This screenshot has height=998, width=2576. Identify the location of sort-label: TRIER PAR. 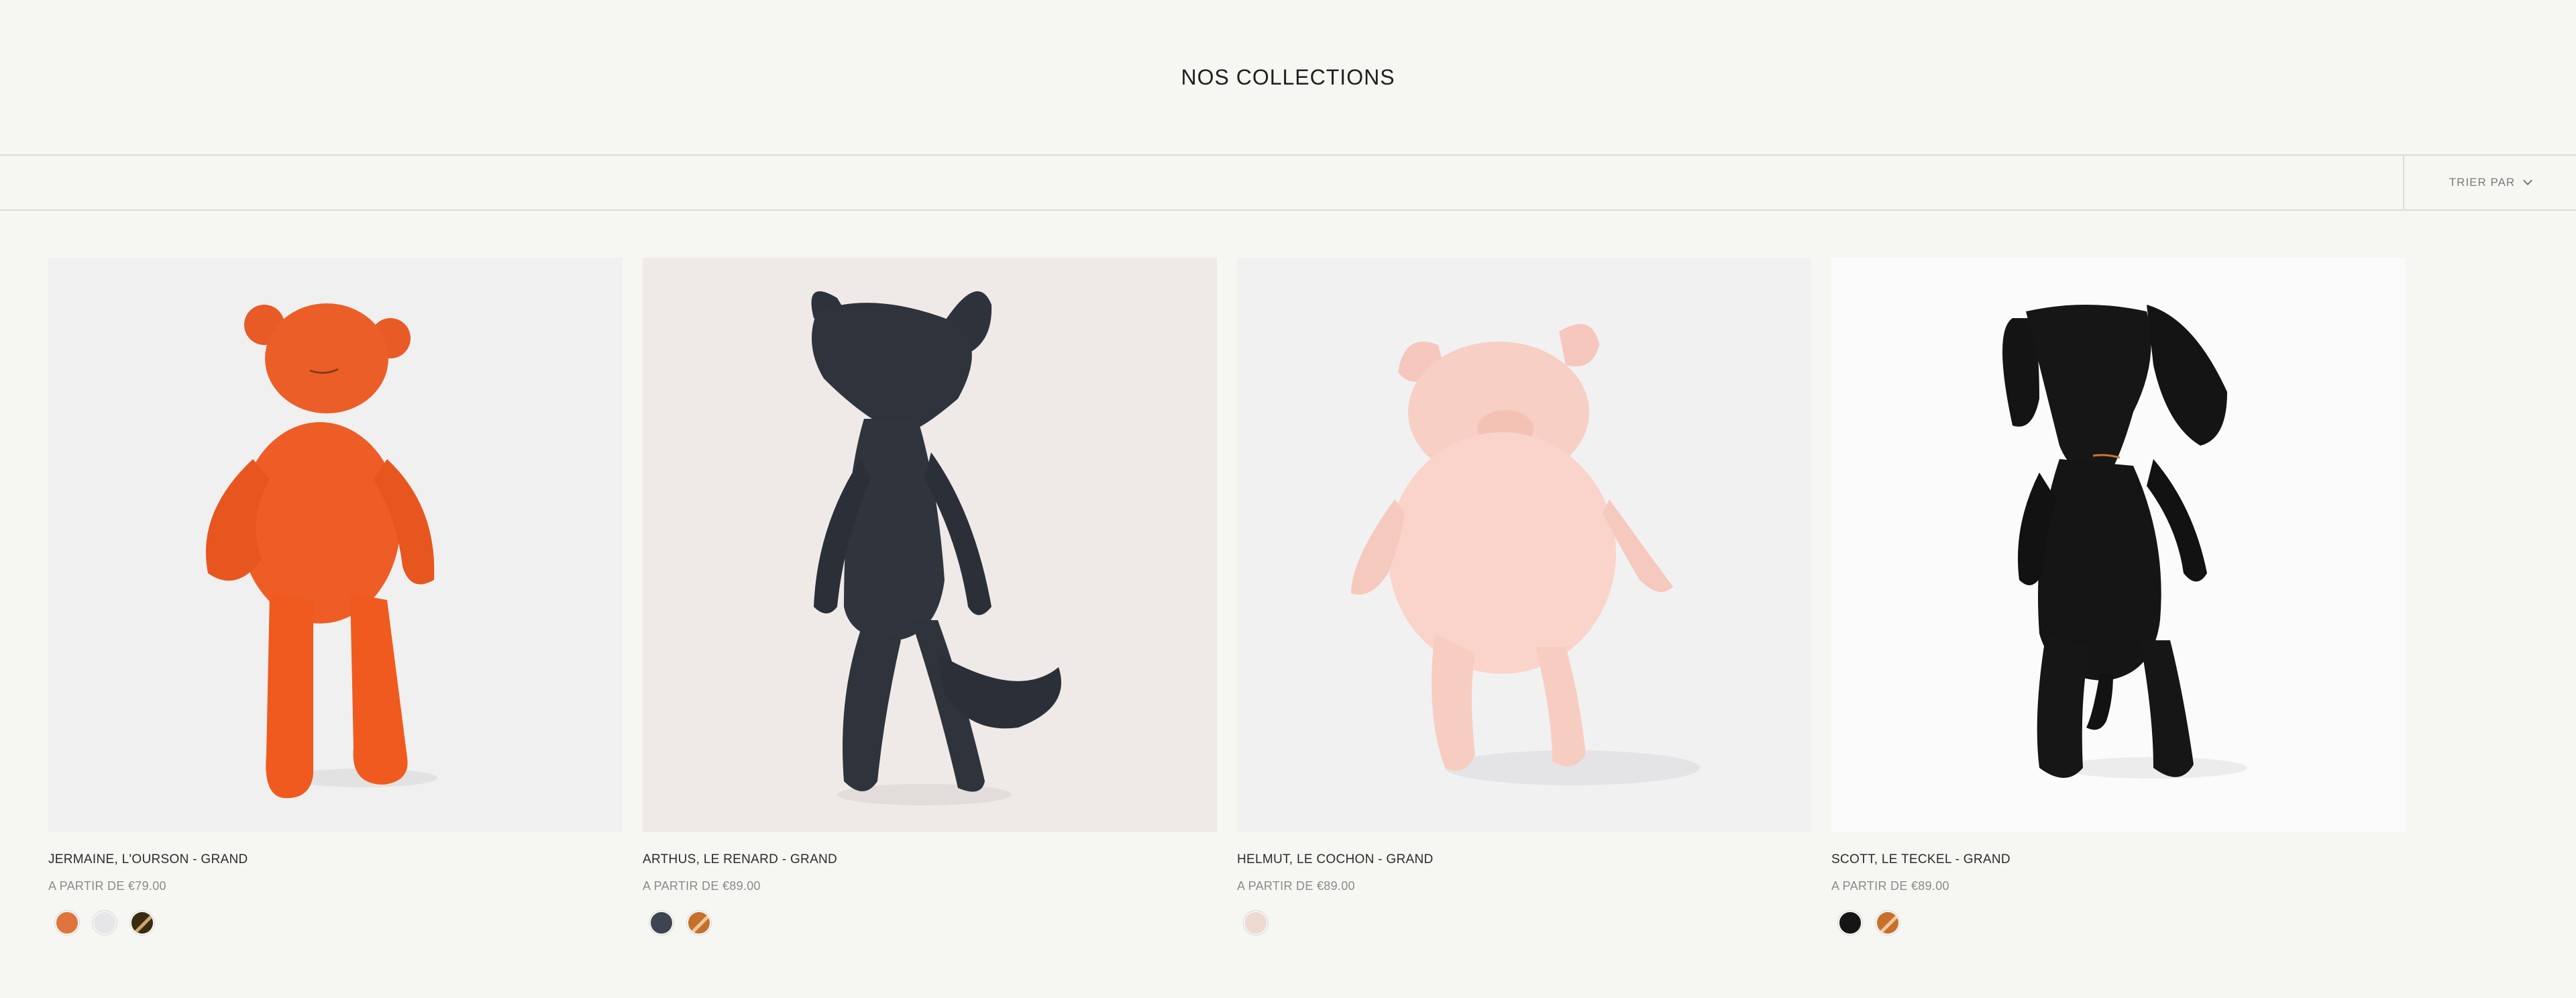
(2482, 182).